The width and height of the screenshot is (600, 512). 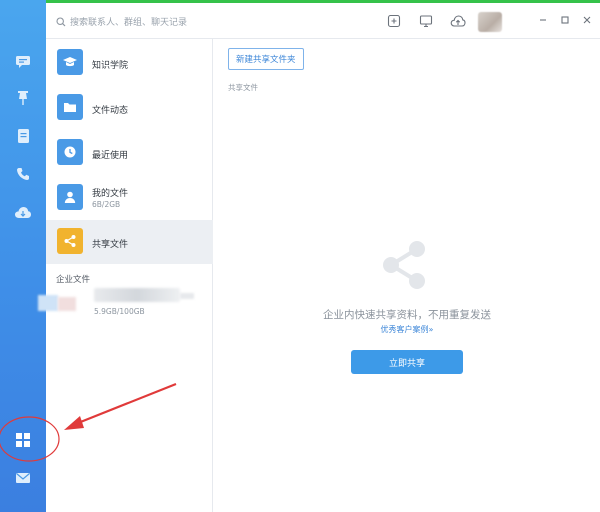 What do you see at coordinates (187, 296) in the screenshot?
I see `enterprise-badge-blurred` at bounding box center [187, 296].